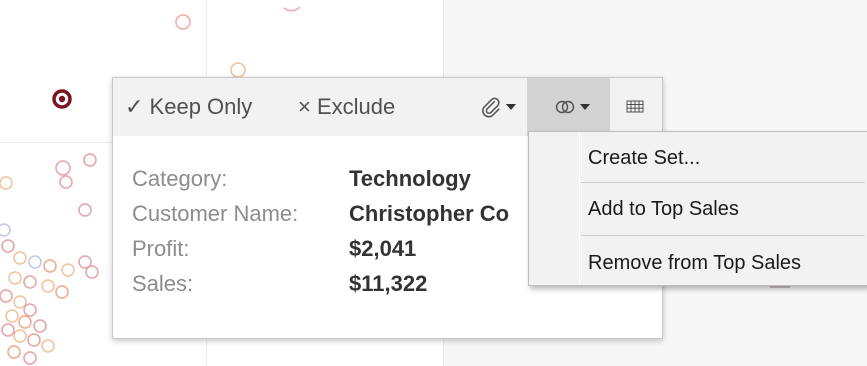 This screenshot has width=867, height=366. I want to click on field-value: Christopher Co, so click(429, 213).